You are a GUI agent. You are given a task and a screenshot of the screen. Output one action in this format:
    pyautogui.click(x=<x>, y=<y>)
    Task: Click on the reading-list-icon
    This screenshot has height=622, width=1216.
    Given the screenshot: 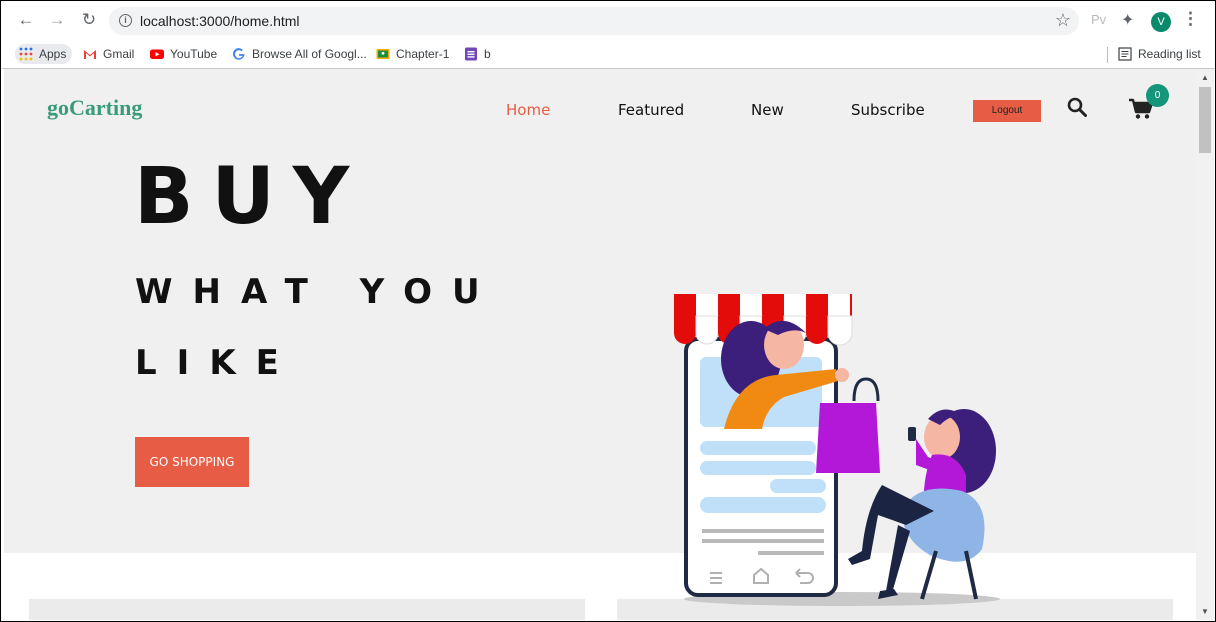 What is the action you would take?
    pyautogui.click(x=1125, y=54)
    